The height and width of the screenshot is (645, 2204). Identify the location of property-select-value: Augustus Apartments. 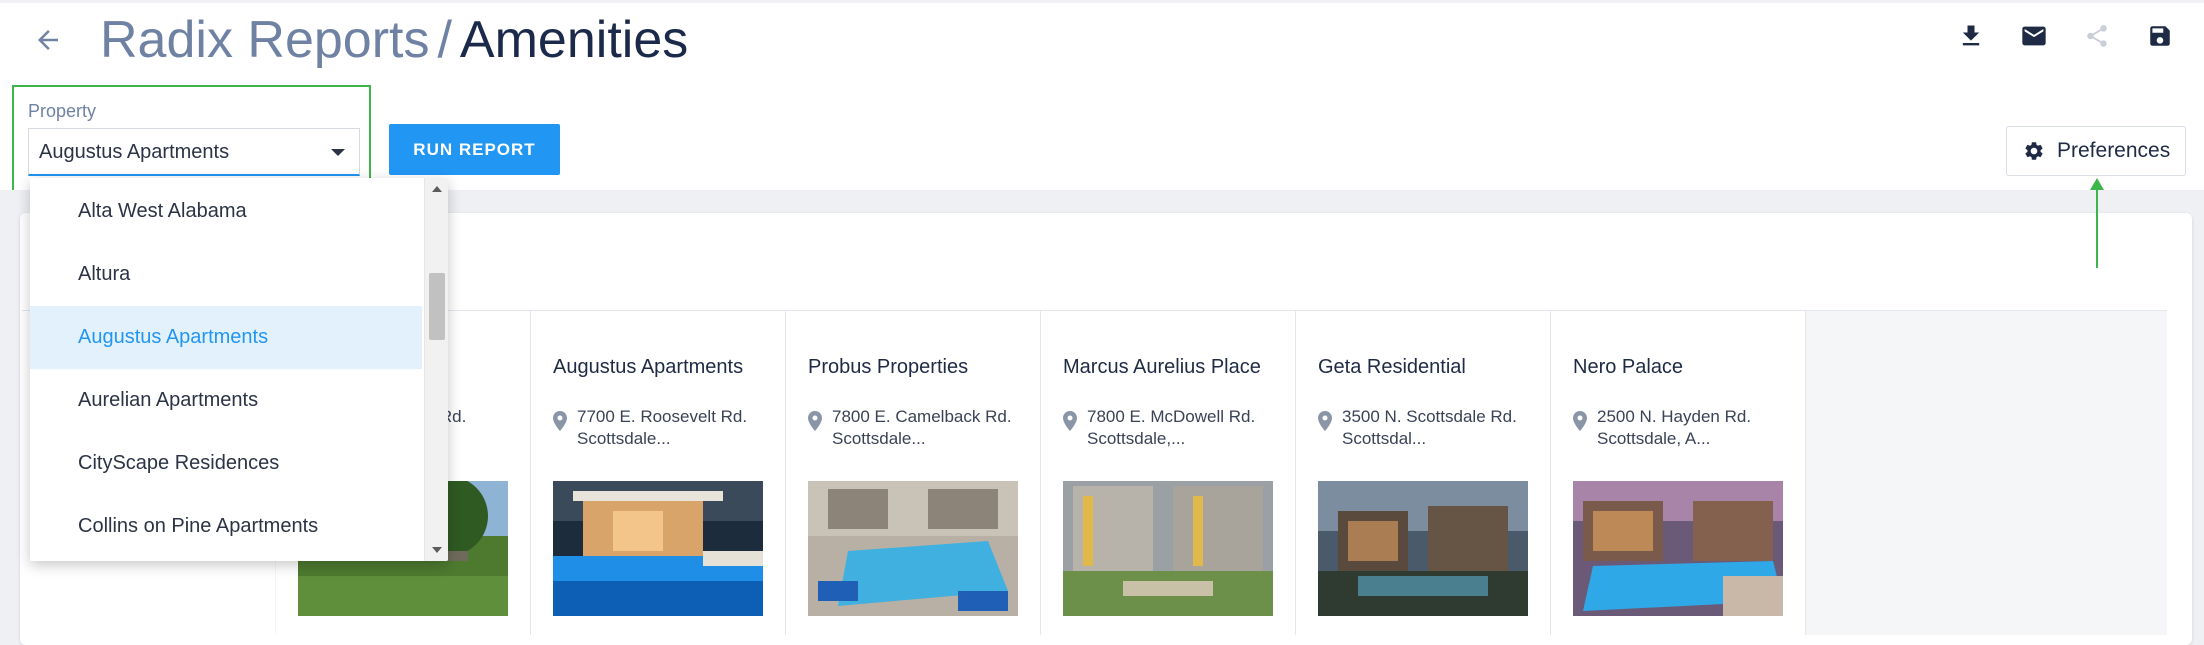
(134, 152).